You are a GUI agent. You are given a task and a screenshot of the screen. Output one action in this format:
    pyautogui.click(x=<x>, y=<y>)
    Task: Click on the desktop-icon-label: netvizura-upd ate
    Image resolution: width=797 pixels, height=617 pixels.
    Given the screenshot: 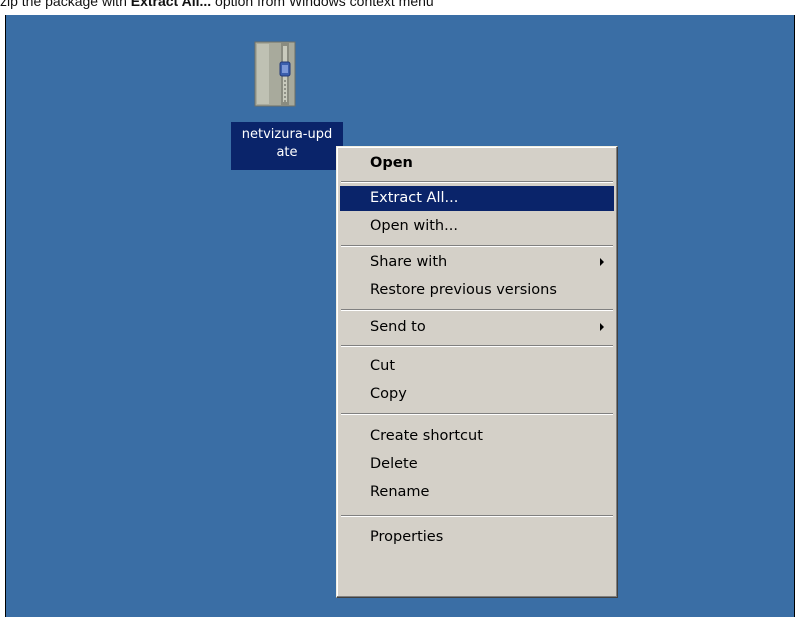 What is the action you would take?
    pyautogui.click(x=287, y=146)
    